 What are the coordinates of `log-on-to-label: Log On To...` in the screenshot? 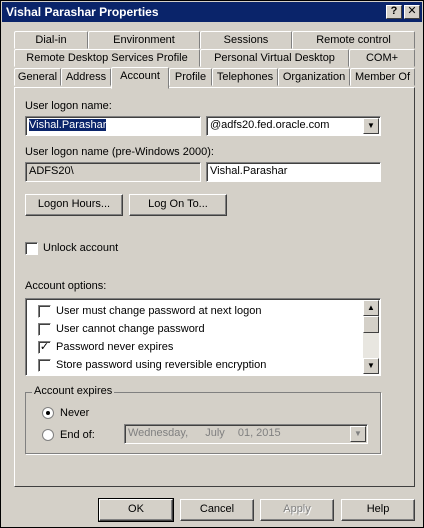 It's located at (178, 204).